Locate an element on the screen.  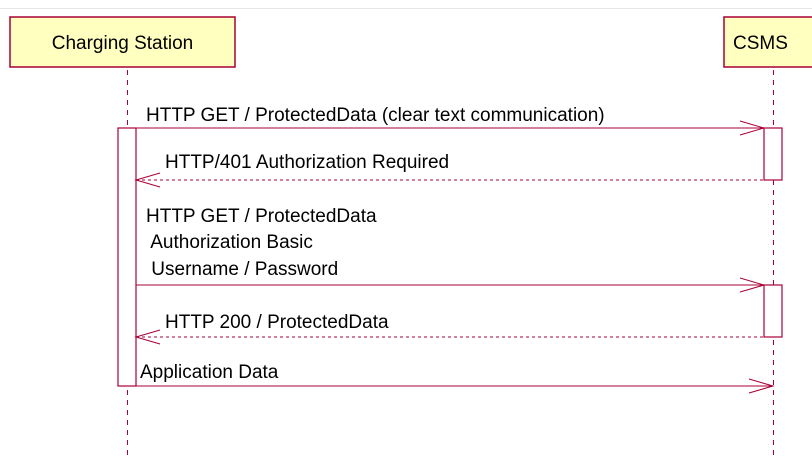
message-label: Username / Password is located at coordinates (242, 269).